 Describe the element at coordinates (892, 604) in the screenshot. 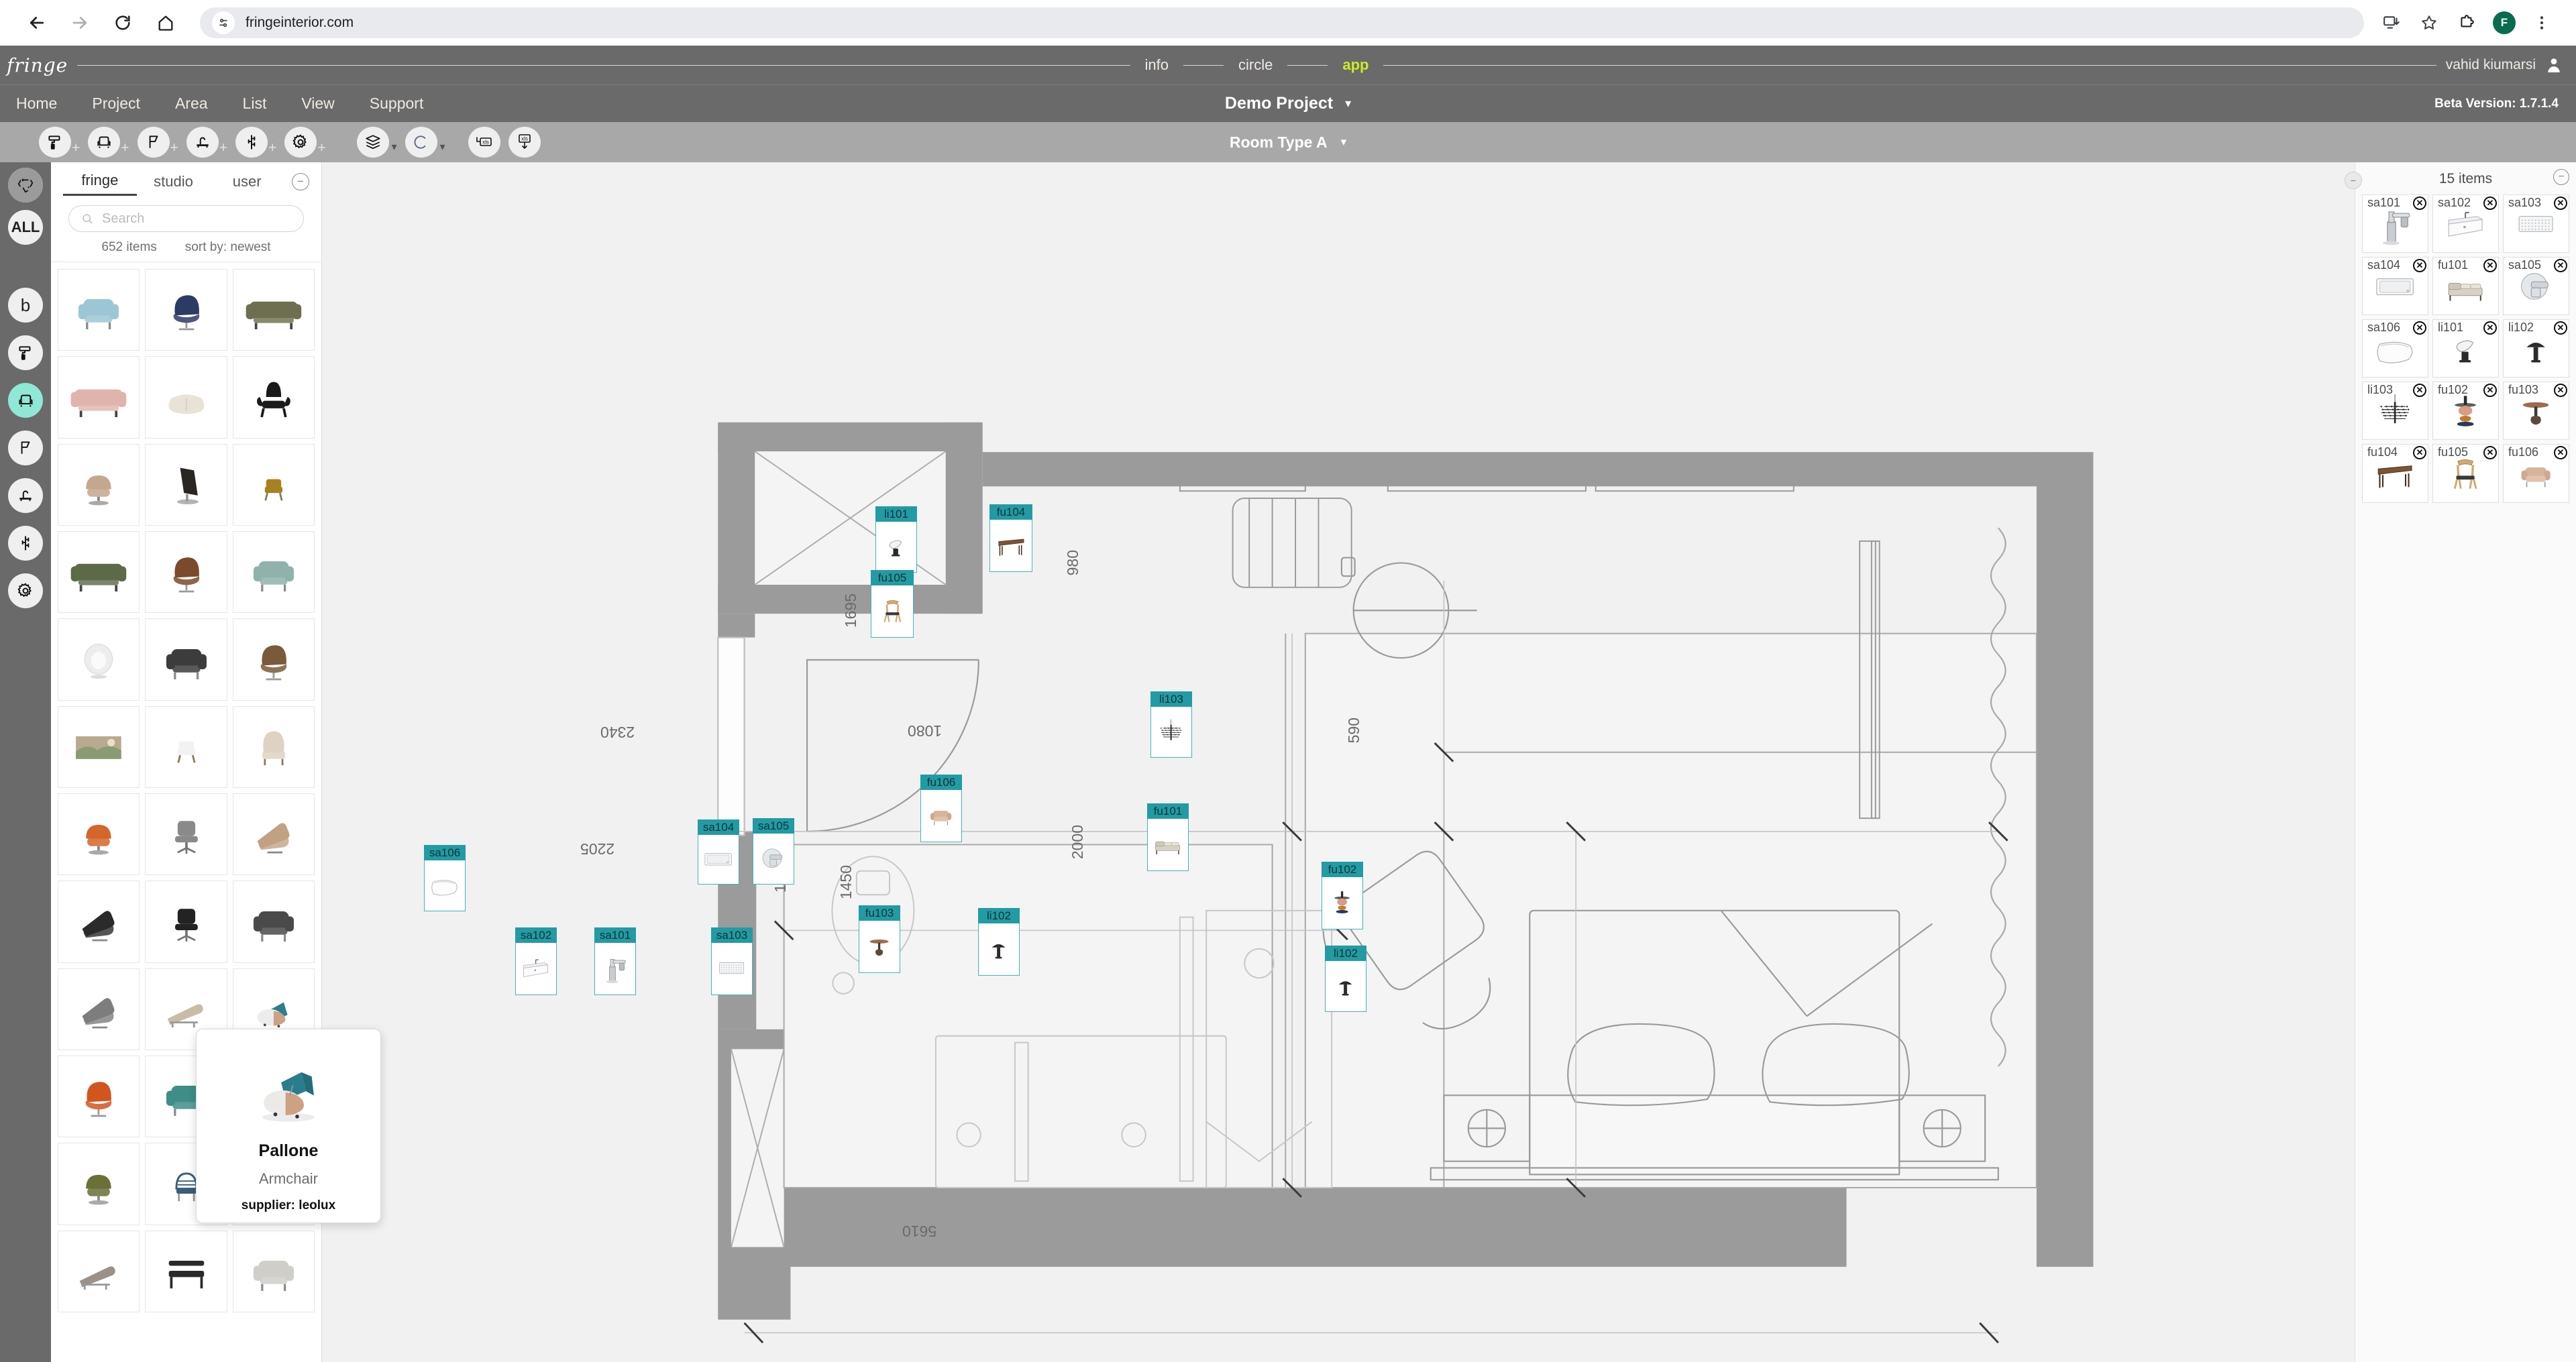

I see `floorplan-tag-fu105: fu105` at that location.